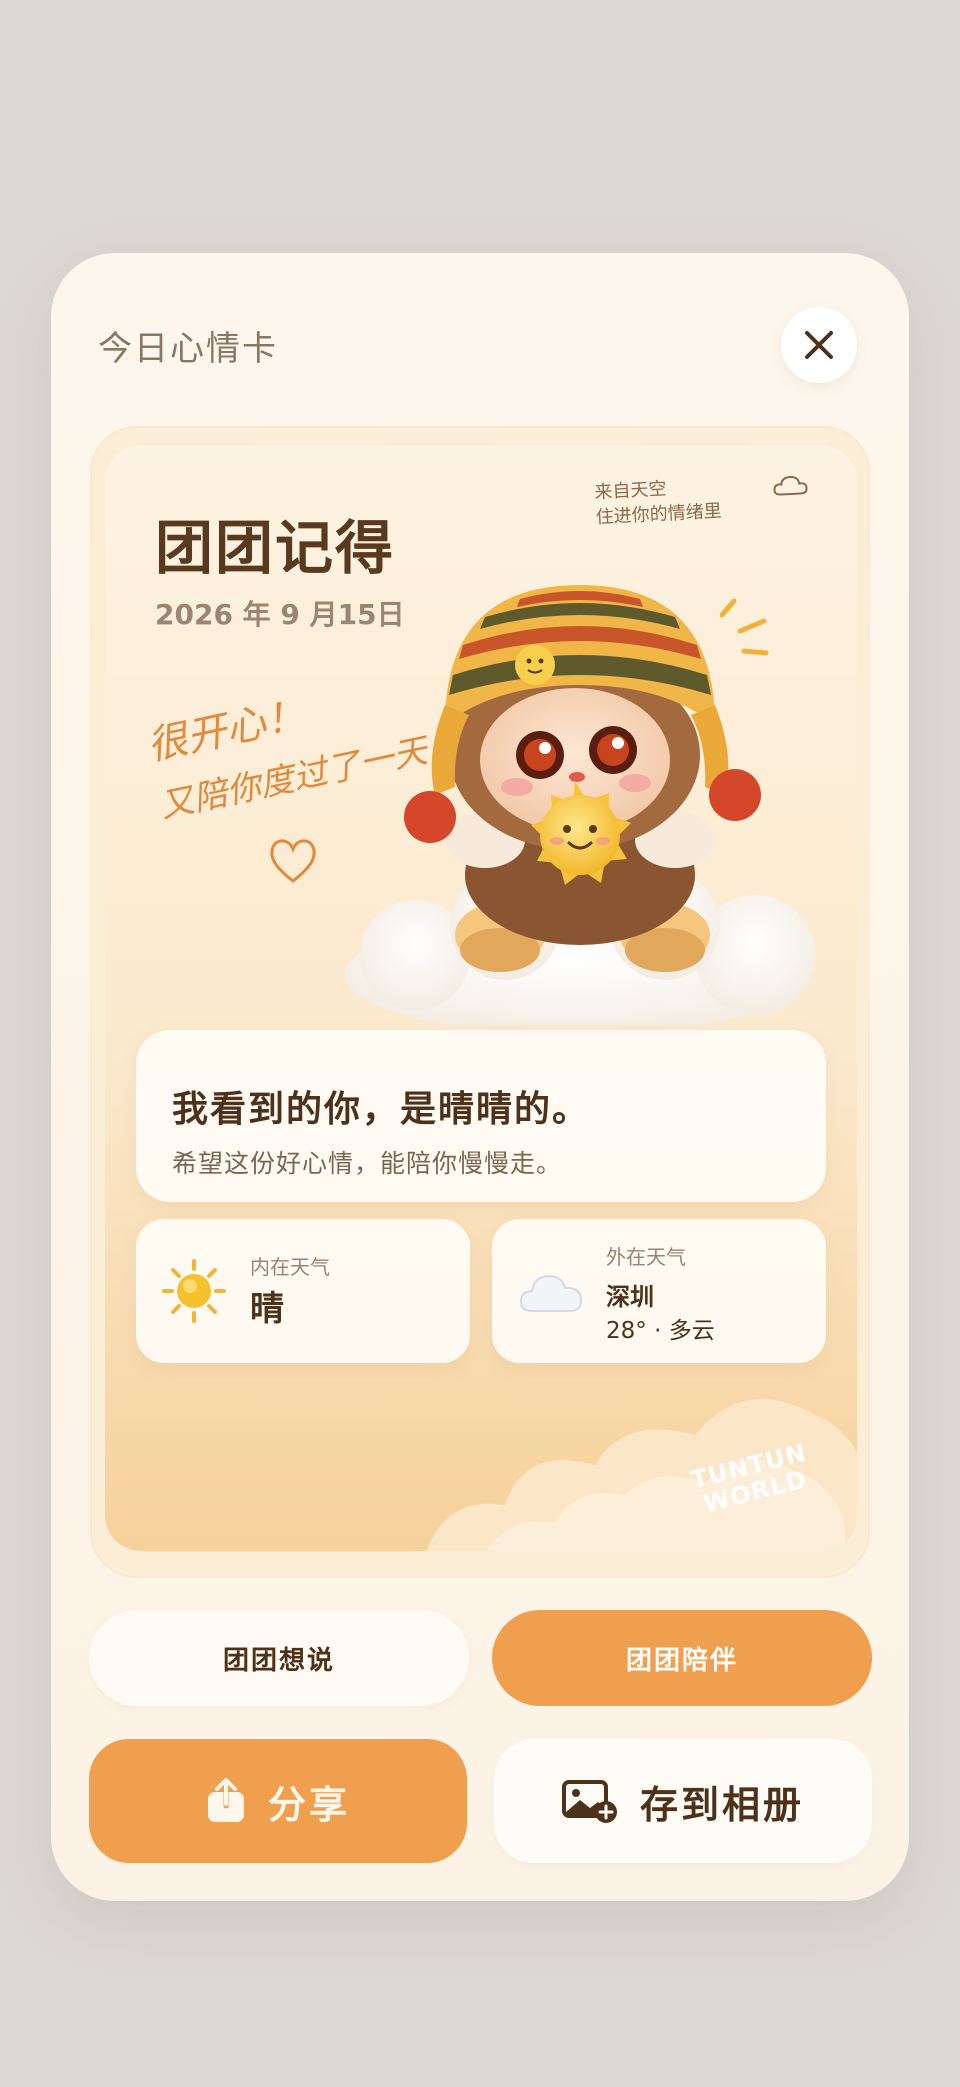 The image size is (960, 2087). I want to click on share-label: 分享, so click(308, 1804).